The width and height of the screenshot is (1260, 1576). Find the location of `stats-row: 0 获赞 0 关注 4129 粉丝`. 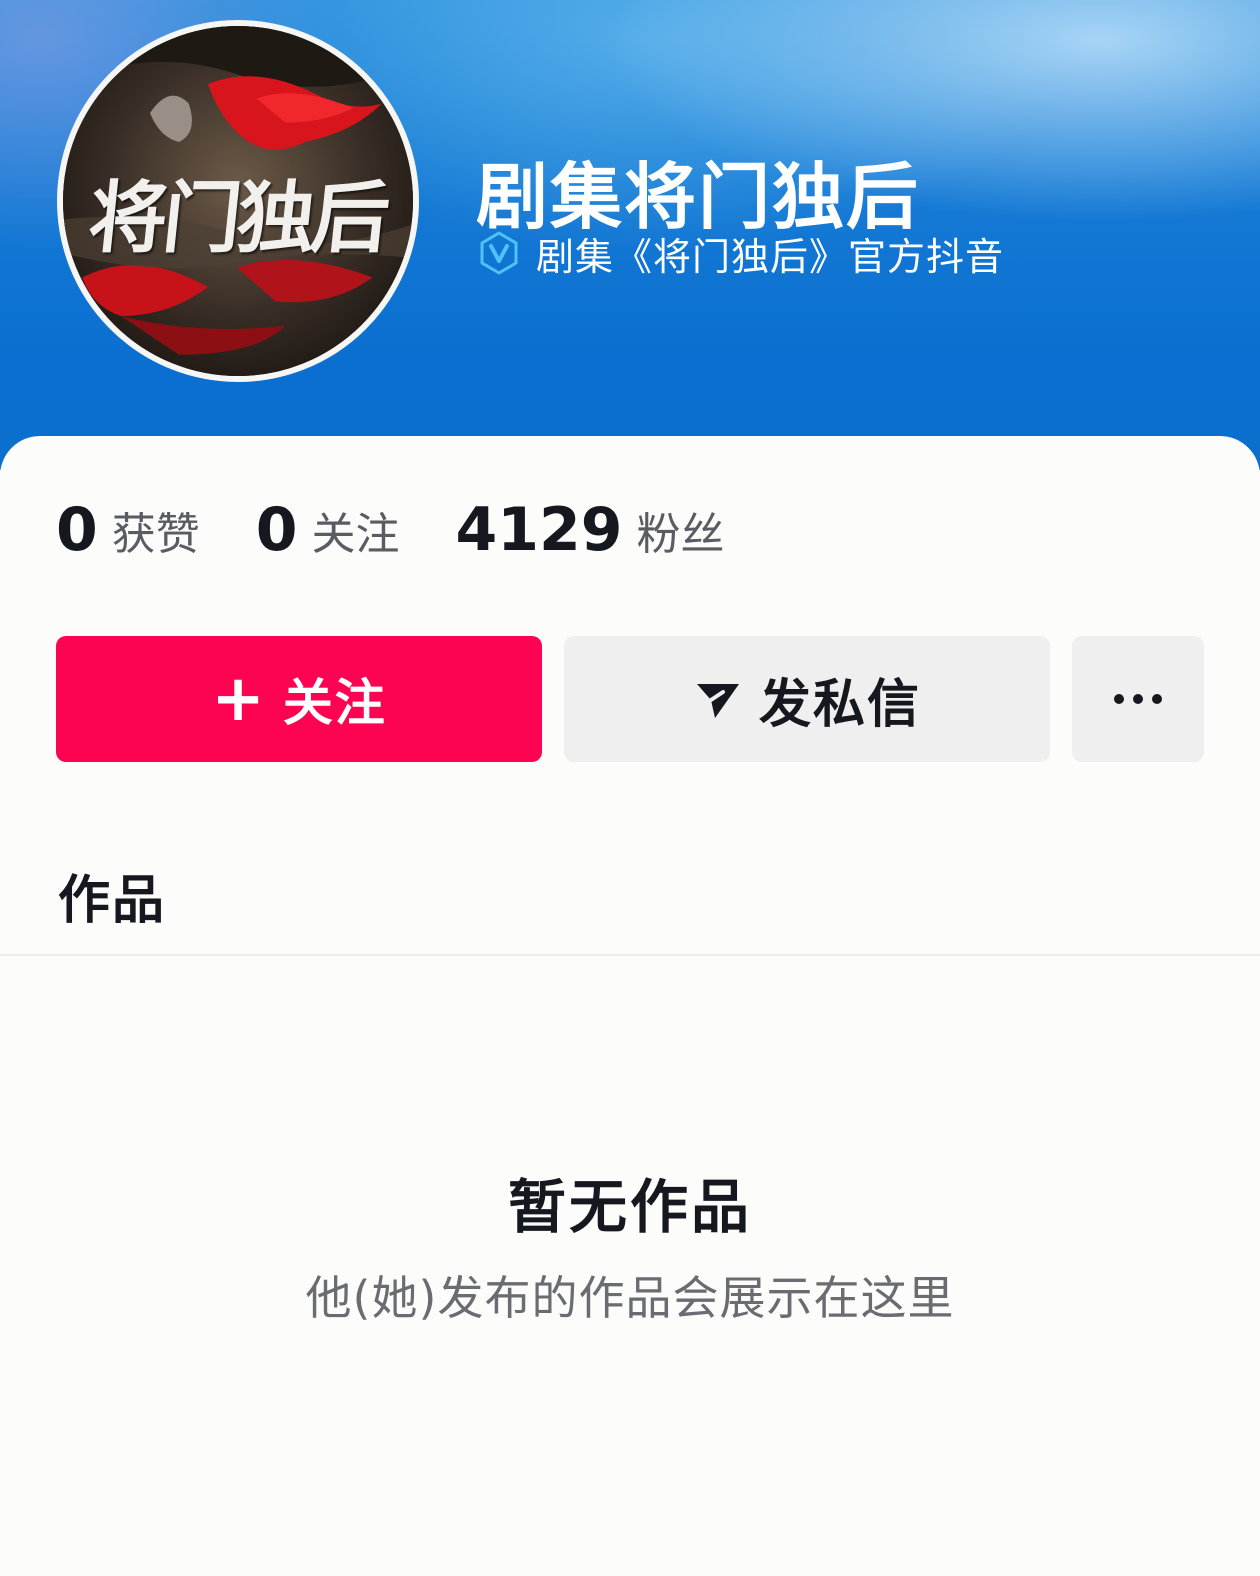

stats-row: 0 获赞 0 关注 4129 粉丝 is located at coordinates (418, 530).